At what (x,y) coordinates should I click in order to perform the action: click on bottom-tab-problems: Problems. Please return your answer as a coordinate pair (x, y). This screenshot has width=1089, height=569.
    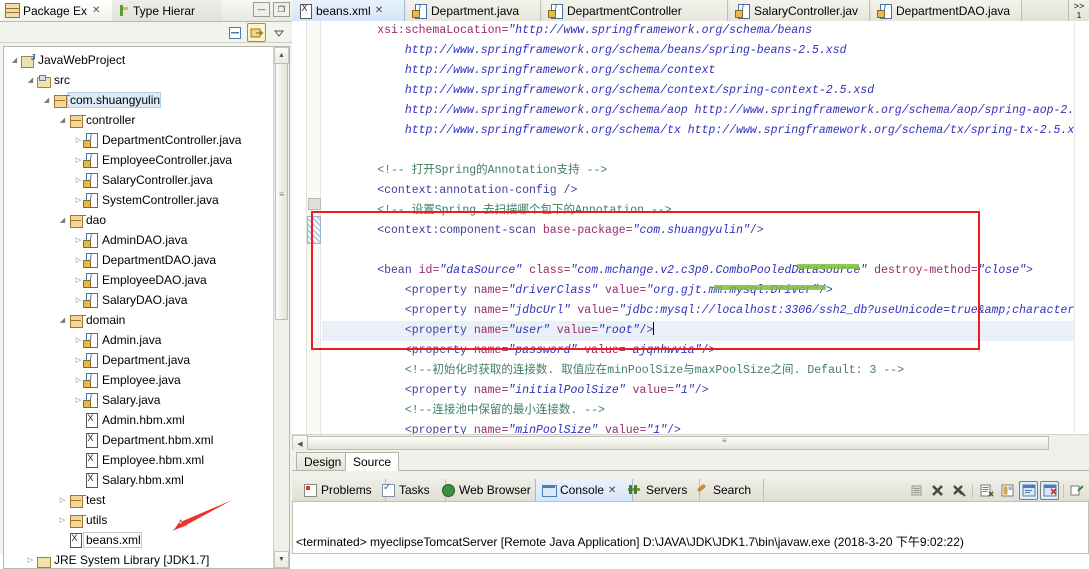
    Looking at the image, I should click on (341, 490).